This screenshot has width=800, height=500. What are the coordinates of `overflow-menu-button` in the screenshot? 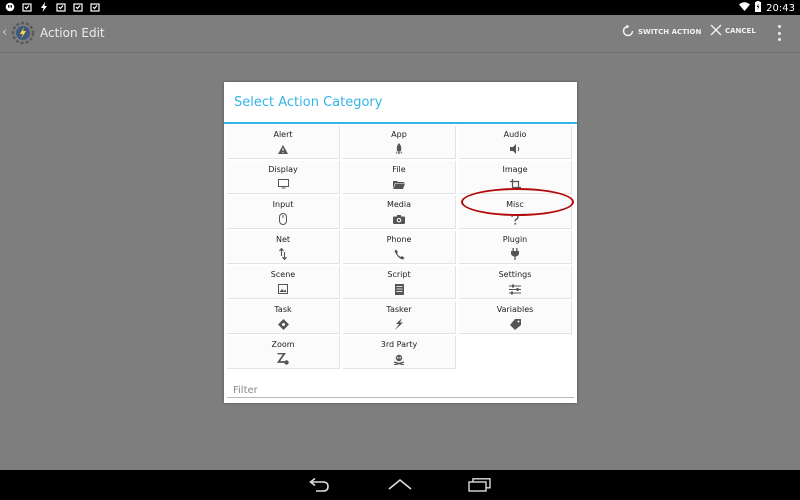 It's located at (779, 33).